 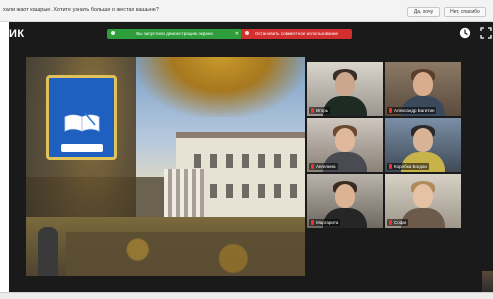 I want to click on participant-name-tag: Софи, so click(x=397, y=222).